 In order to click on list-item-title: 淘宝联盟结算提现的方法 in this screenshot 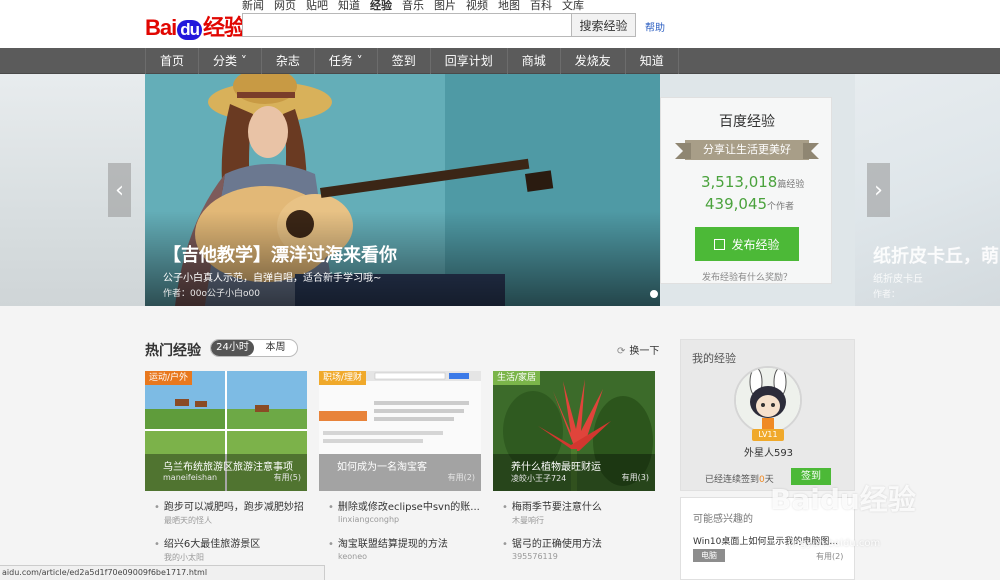, I will do `click(388, 542)`.